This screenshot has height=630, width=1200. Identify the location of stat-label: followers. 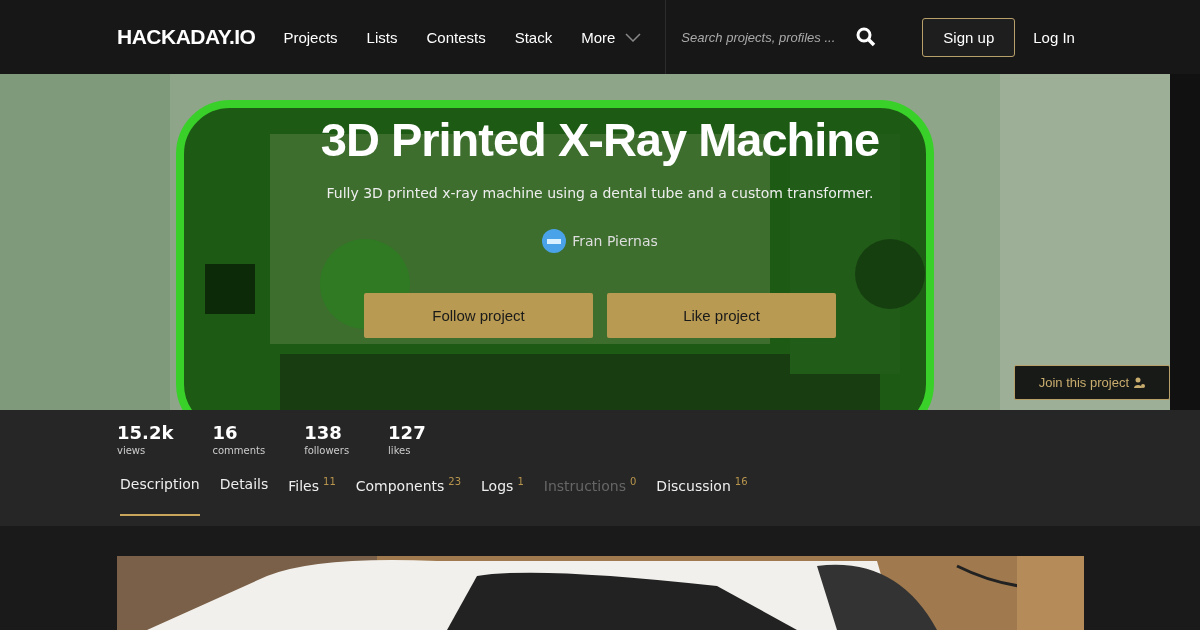
(327, 450).